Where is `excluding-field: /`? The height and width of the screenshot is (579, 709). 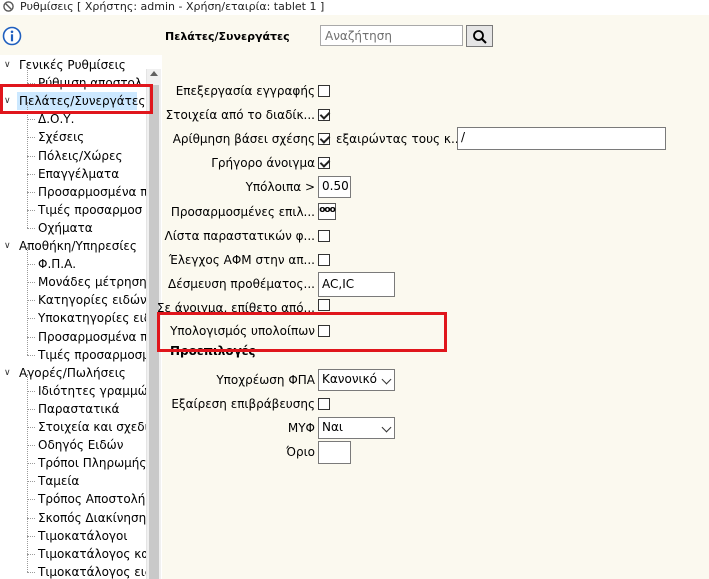
excluding-field: / is located at coordinates (561, 138).